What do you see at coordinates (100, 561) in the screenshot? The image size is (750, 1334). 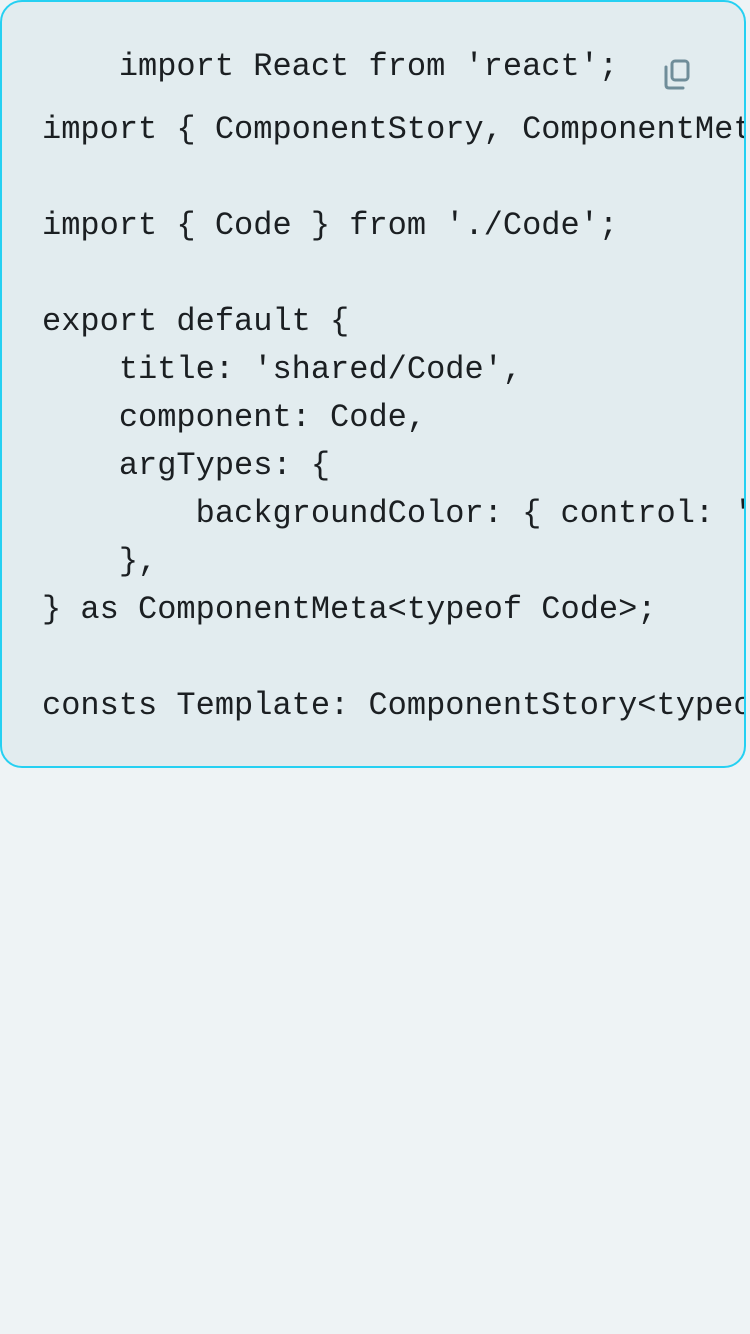 I see `code-line-11: },` at bounding box center [100, 561].